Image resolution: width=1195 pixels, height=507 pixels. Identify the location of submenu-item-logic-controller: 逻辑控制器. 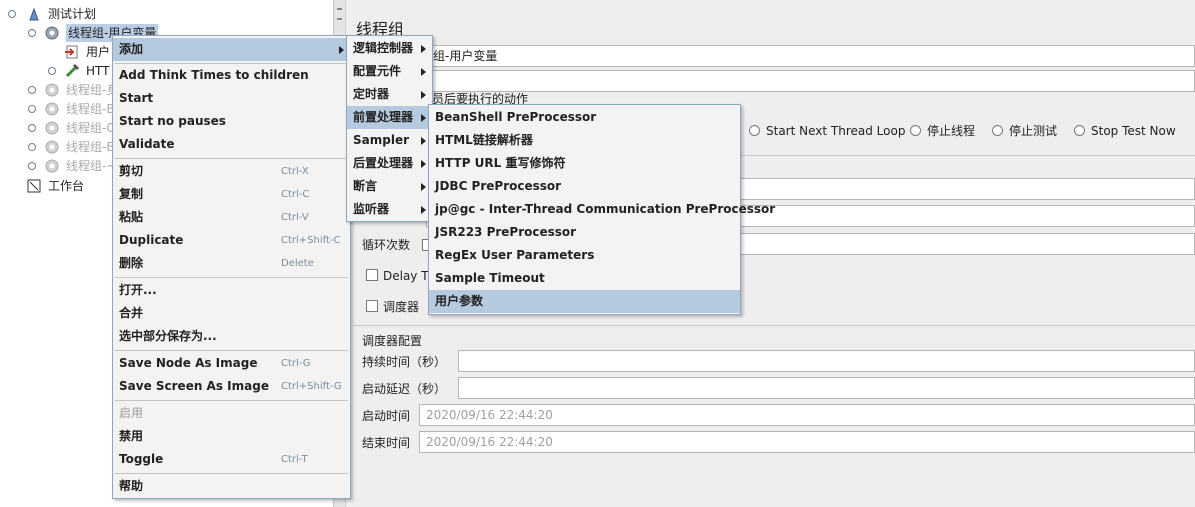
(389, 48).